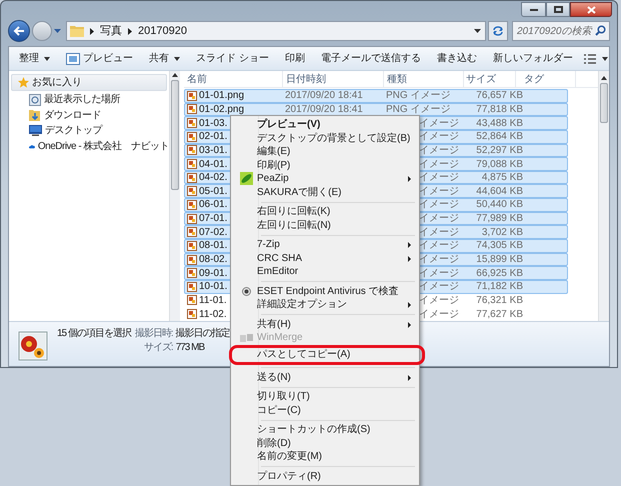 The width and height of the screenshot is (621, 486). What do you see at coordinates (157, 348) in the screenshot?
I see `detail-label: サイズ:` at bounding box center [157, 348].